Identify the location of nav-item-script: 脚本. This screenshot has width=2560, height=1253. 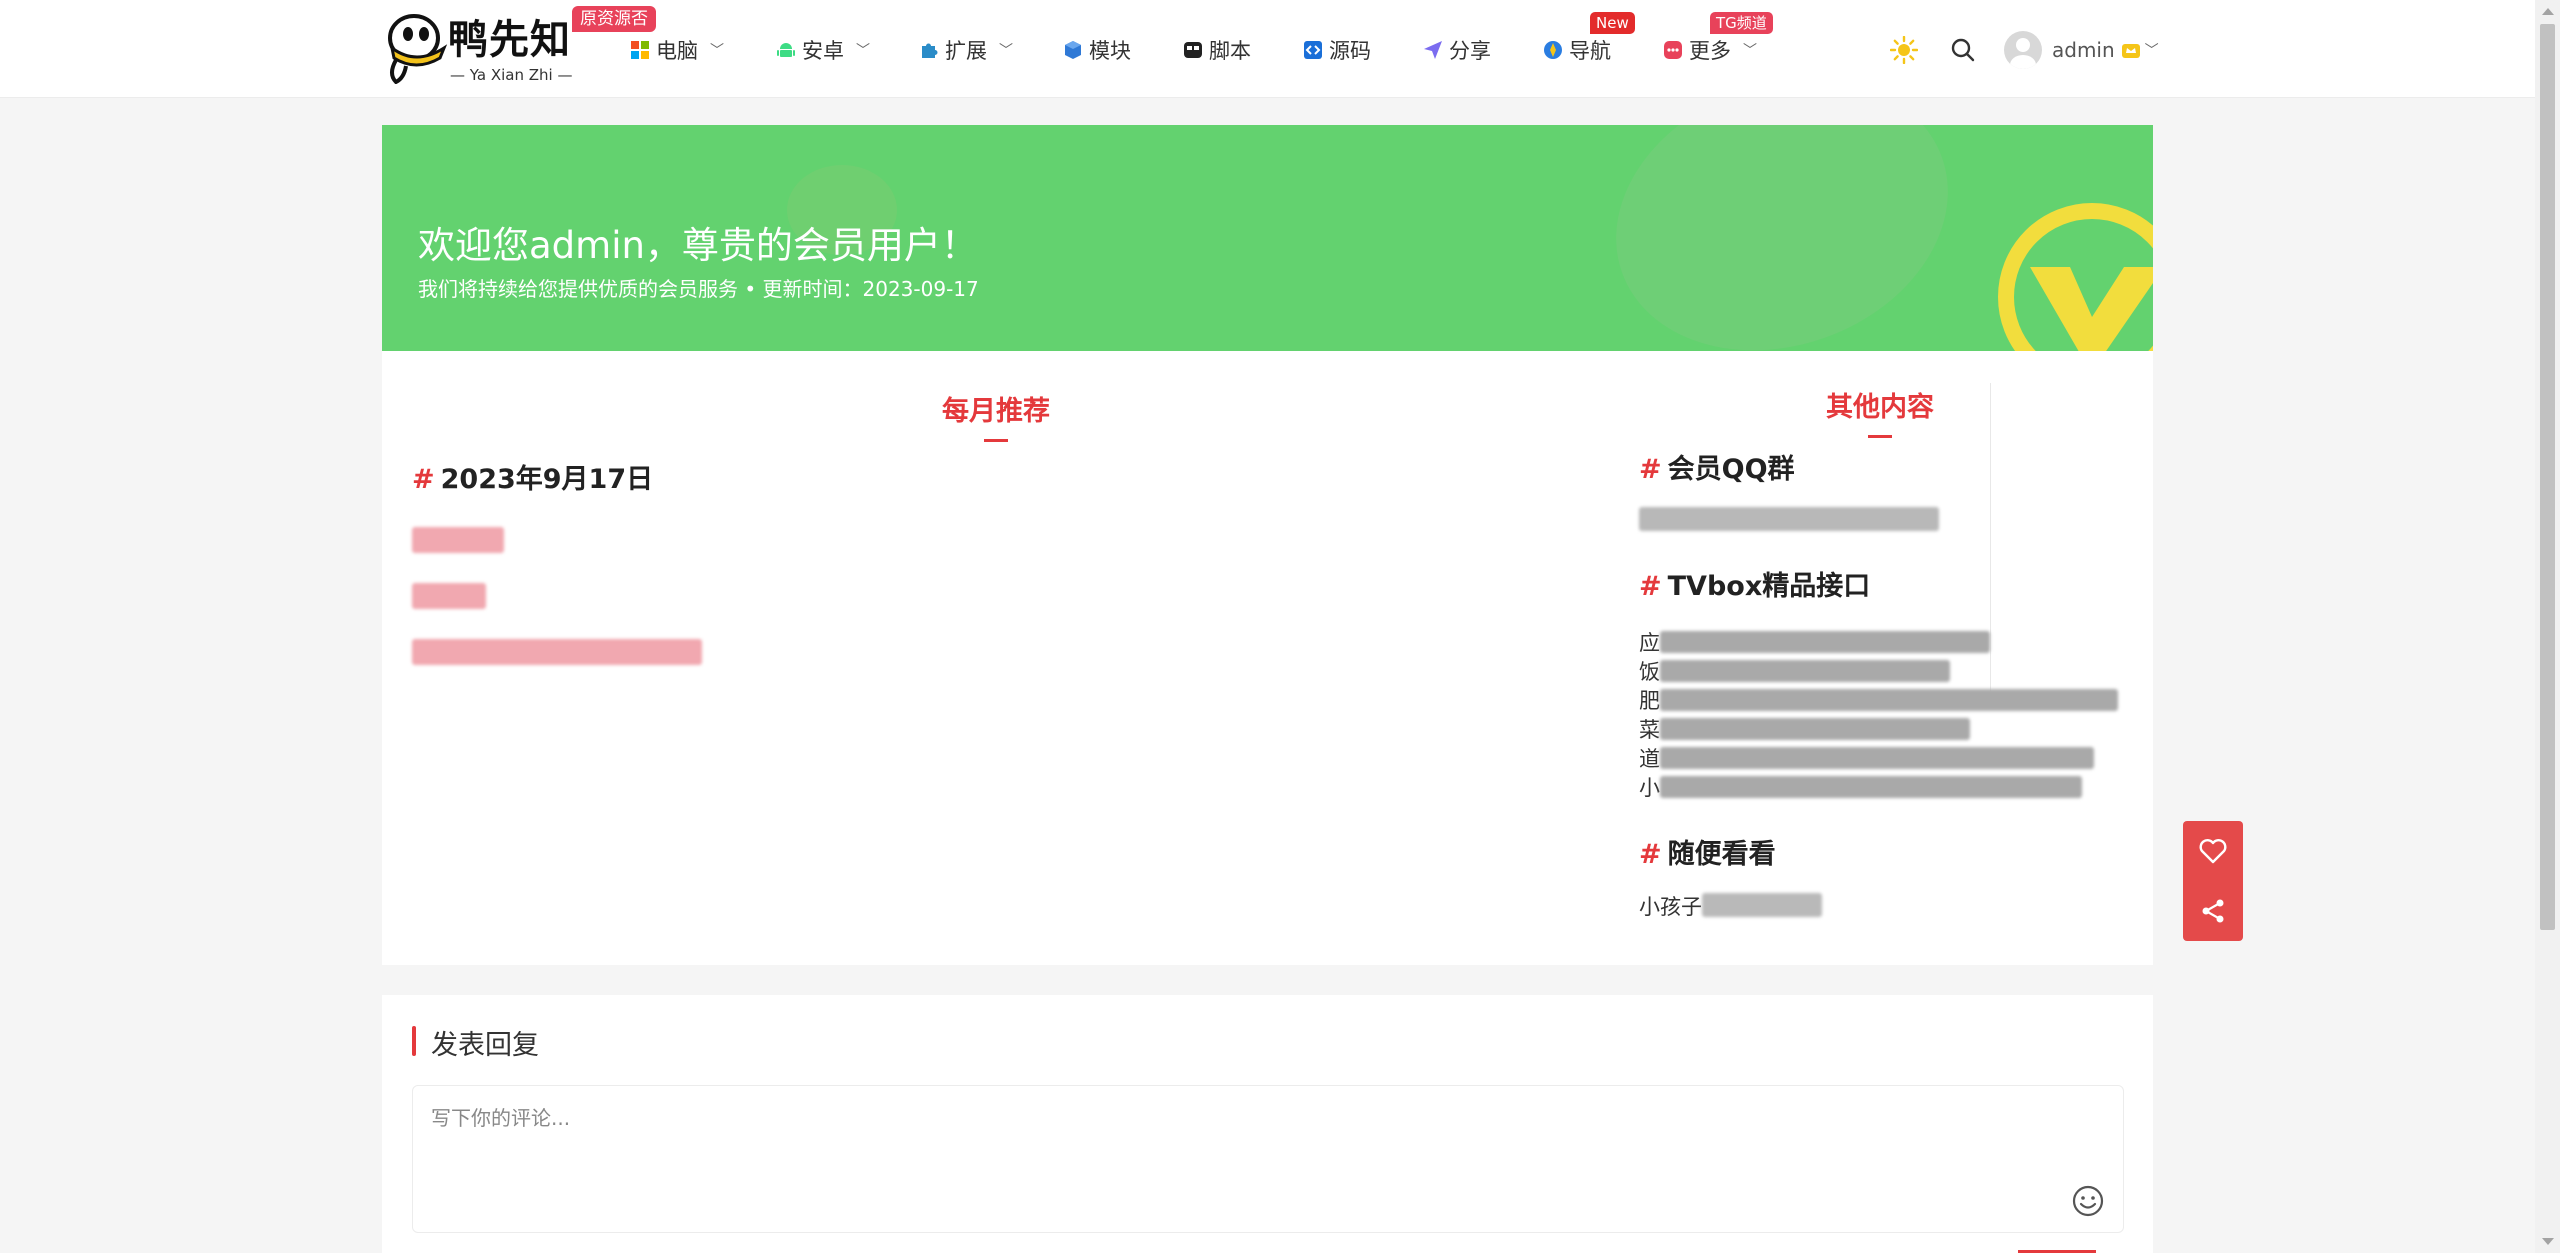
(1217, 50).